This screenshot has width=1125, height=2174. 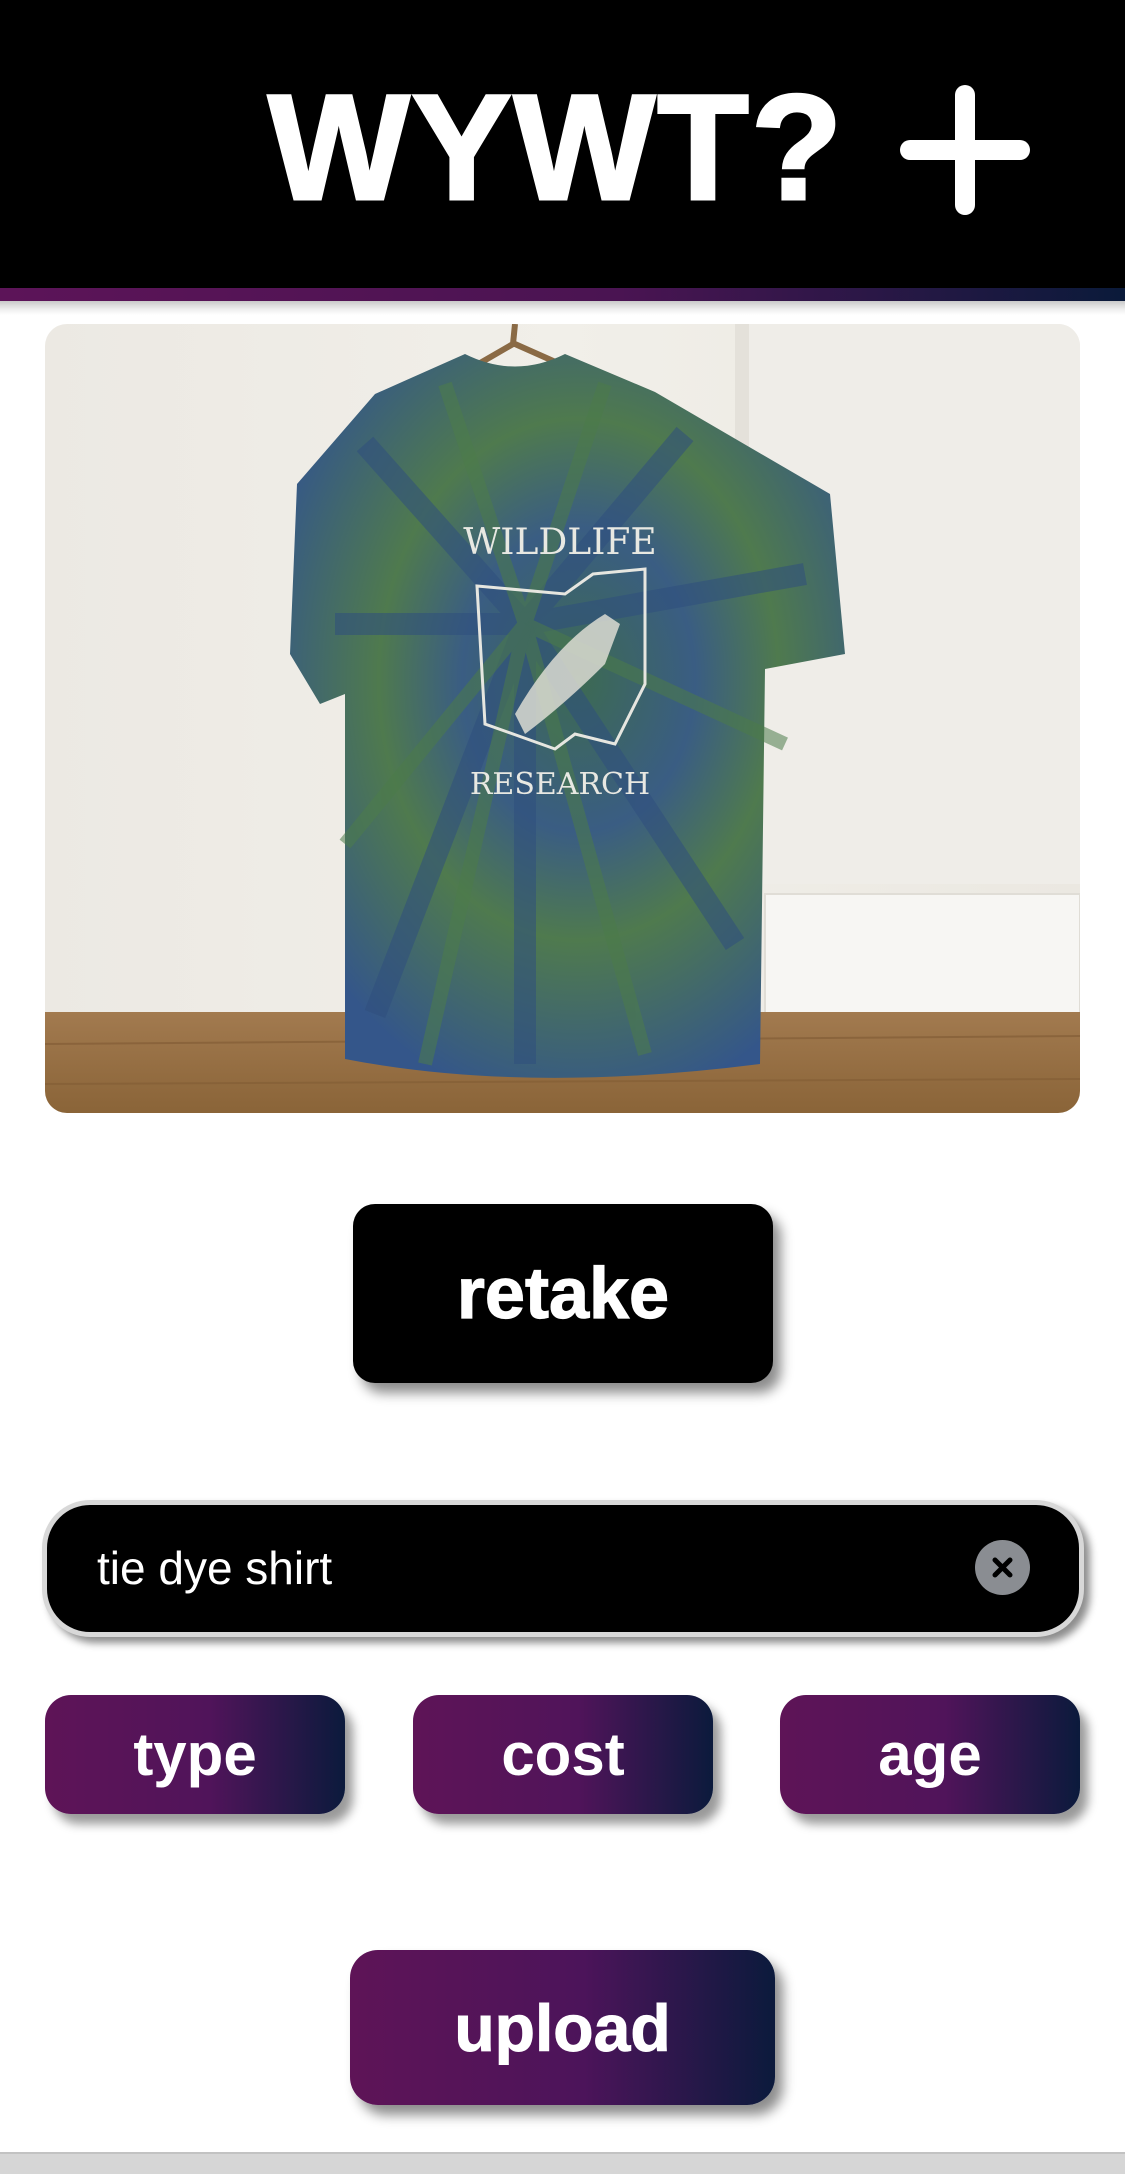 What do you see at coordinates (930, 1754) in the screenshot?
I see `age-filter-button: age` at bounding box center [930, 1754].